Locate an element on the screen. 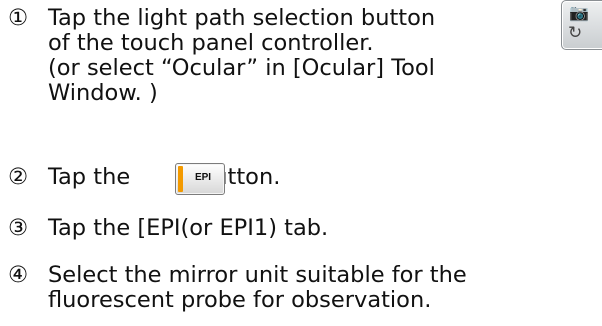  step-line: of the touch panel controller. is located at coordinates (211, 43).